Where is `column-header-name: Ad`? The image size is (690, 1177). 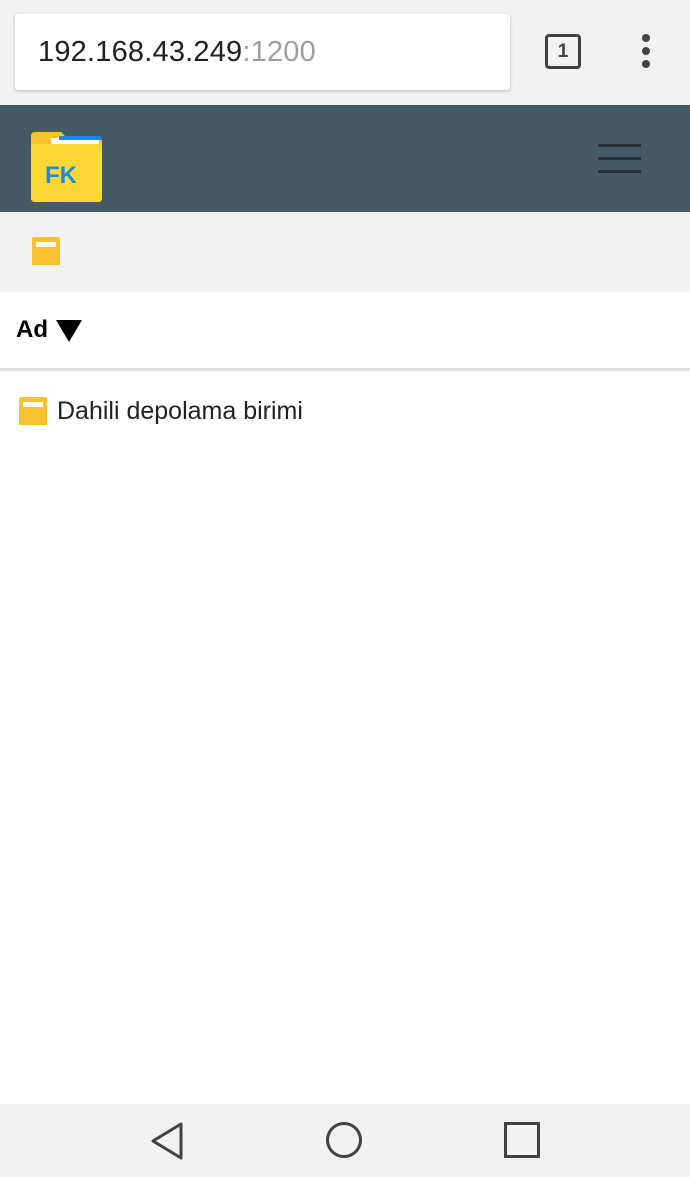
column-header-name: Ad is located at coordinates (345, 331).